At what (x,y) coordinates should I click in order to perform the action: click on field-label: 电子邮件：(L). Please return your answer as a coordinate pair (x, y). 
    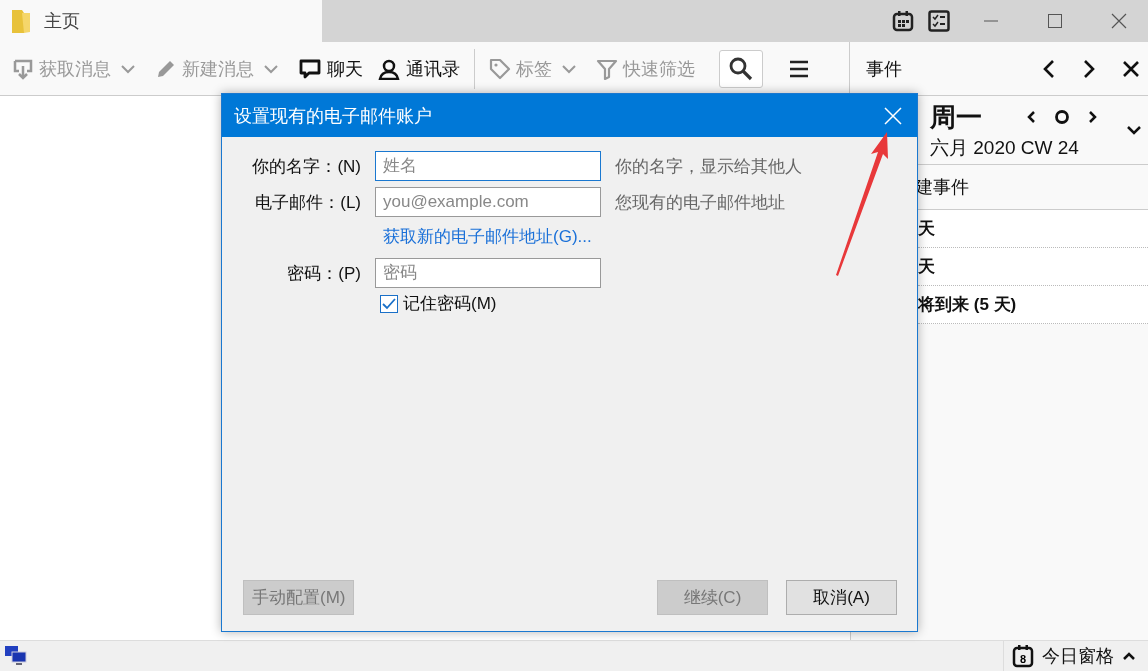
    Looking at the image, I should click on (307, 202).